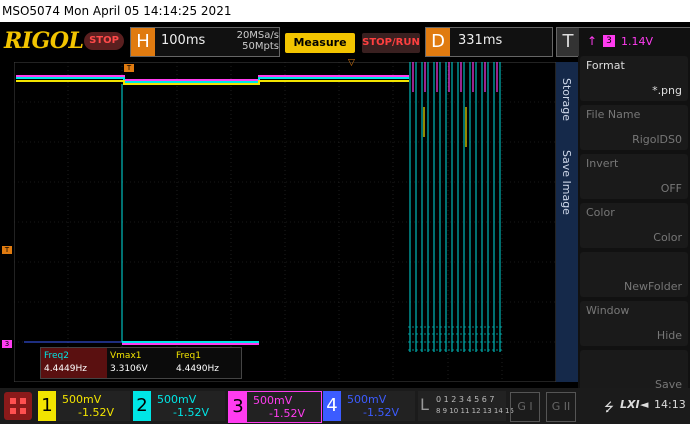 Image resolution: width=690 pixels, height=424 pixels. Describe the element at coordinates (561, 407) in the screenshot. I see `generator-2-button: G II` at that location.